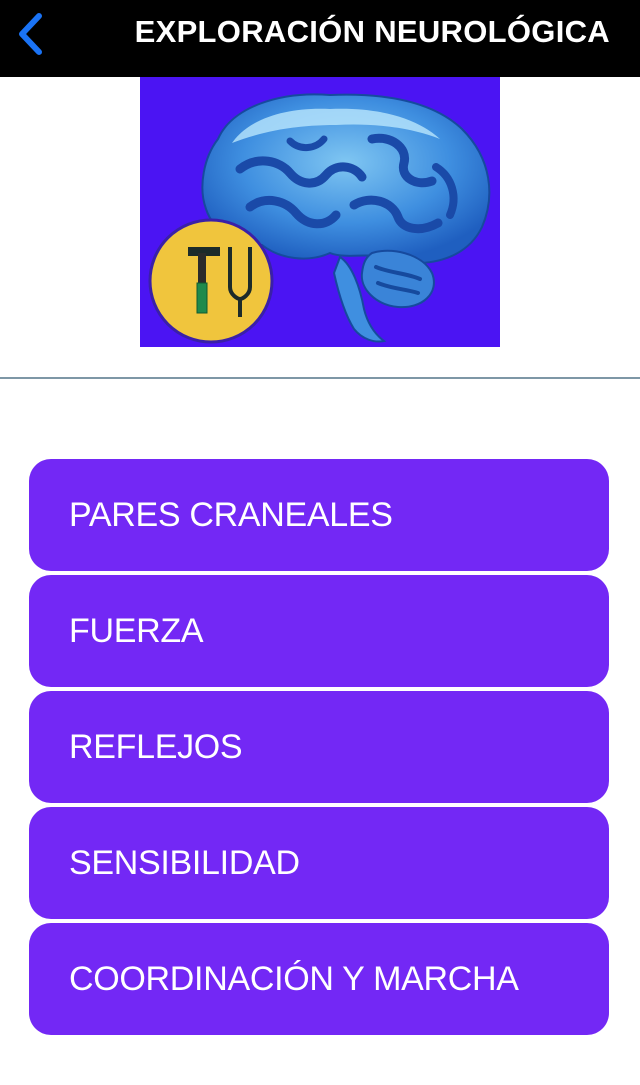 The image size is (640, 1085). I want to click on menu-item-pares-craneales: PARES CRANEALES, so click(319, 515).